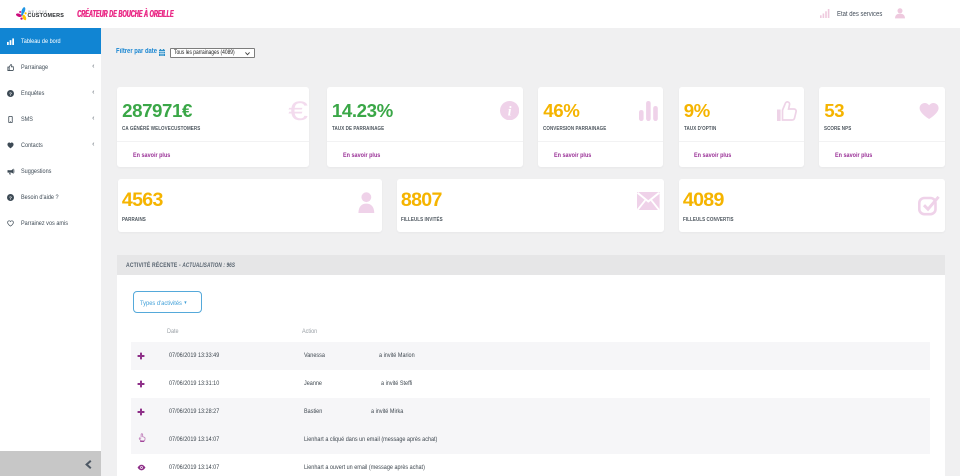 The image size is (960, 476). What do you see at coordinates (510, 110) in the screenshot?
I see `svg-text: i` at bounding box center [510, 110].